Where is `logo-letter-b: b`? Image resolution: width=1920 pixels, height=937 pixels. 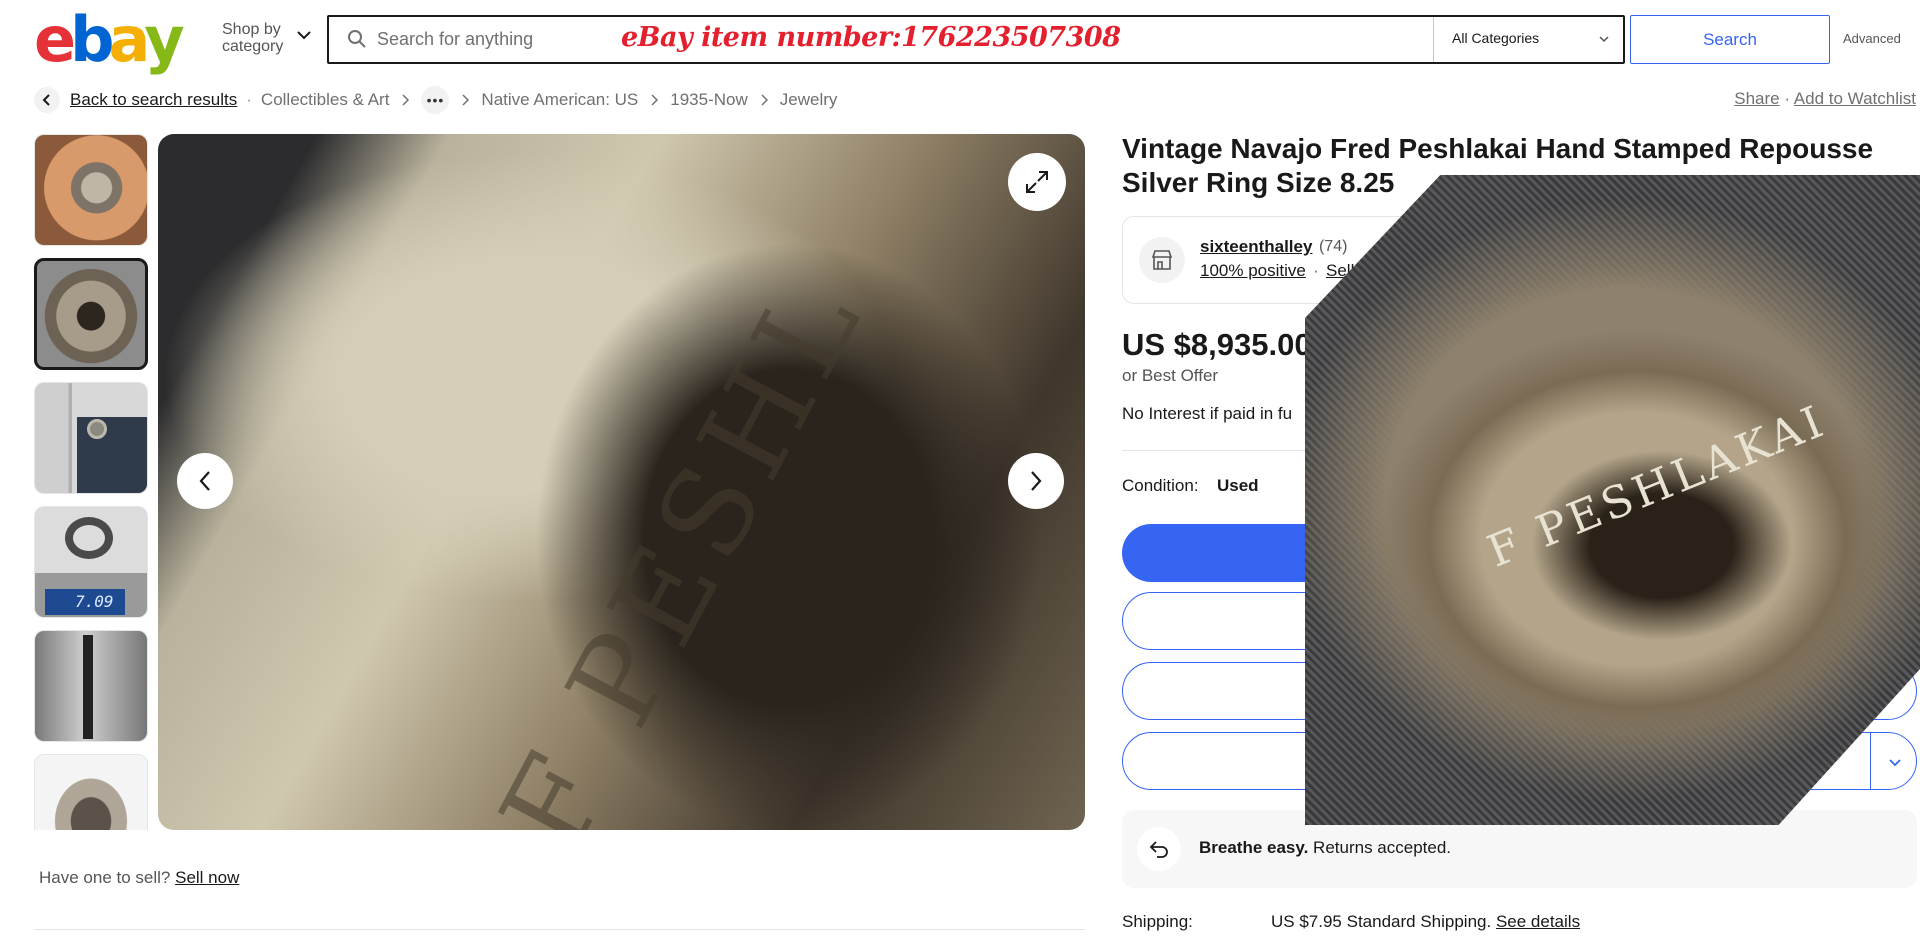
logo-letter-b: b is located at coordinates (92, 39).